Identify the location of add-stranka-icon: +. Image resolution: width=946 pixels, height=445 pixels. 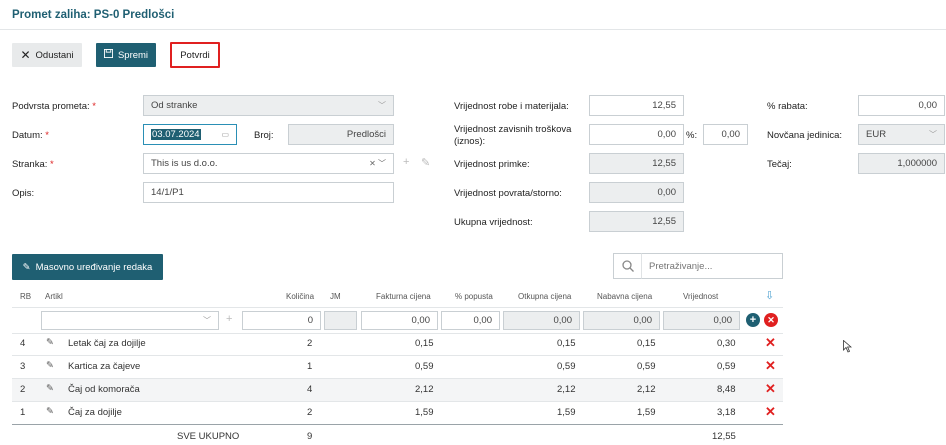
(406, 162).